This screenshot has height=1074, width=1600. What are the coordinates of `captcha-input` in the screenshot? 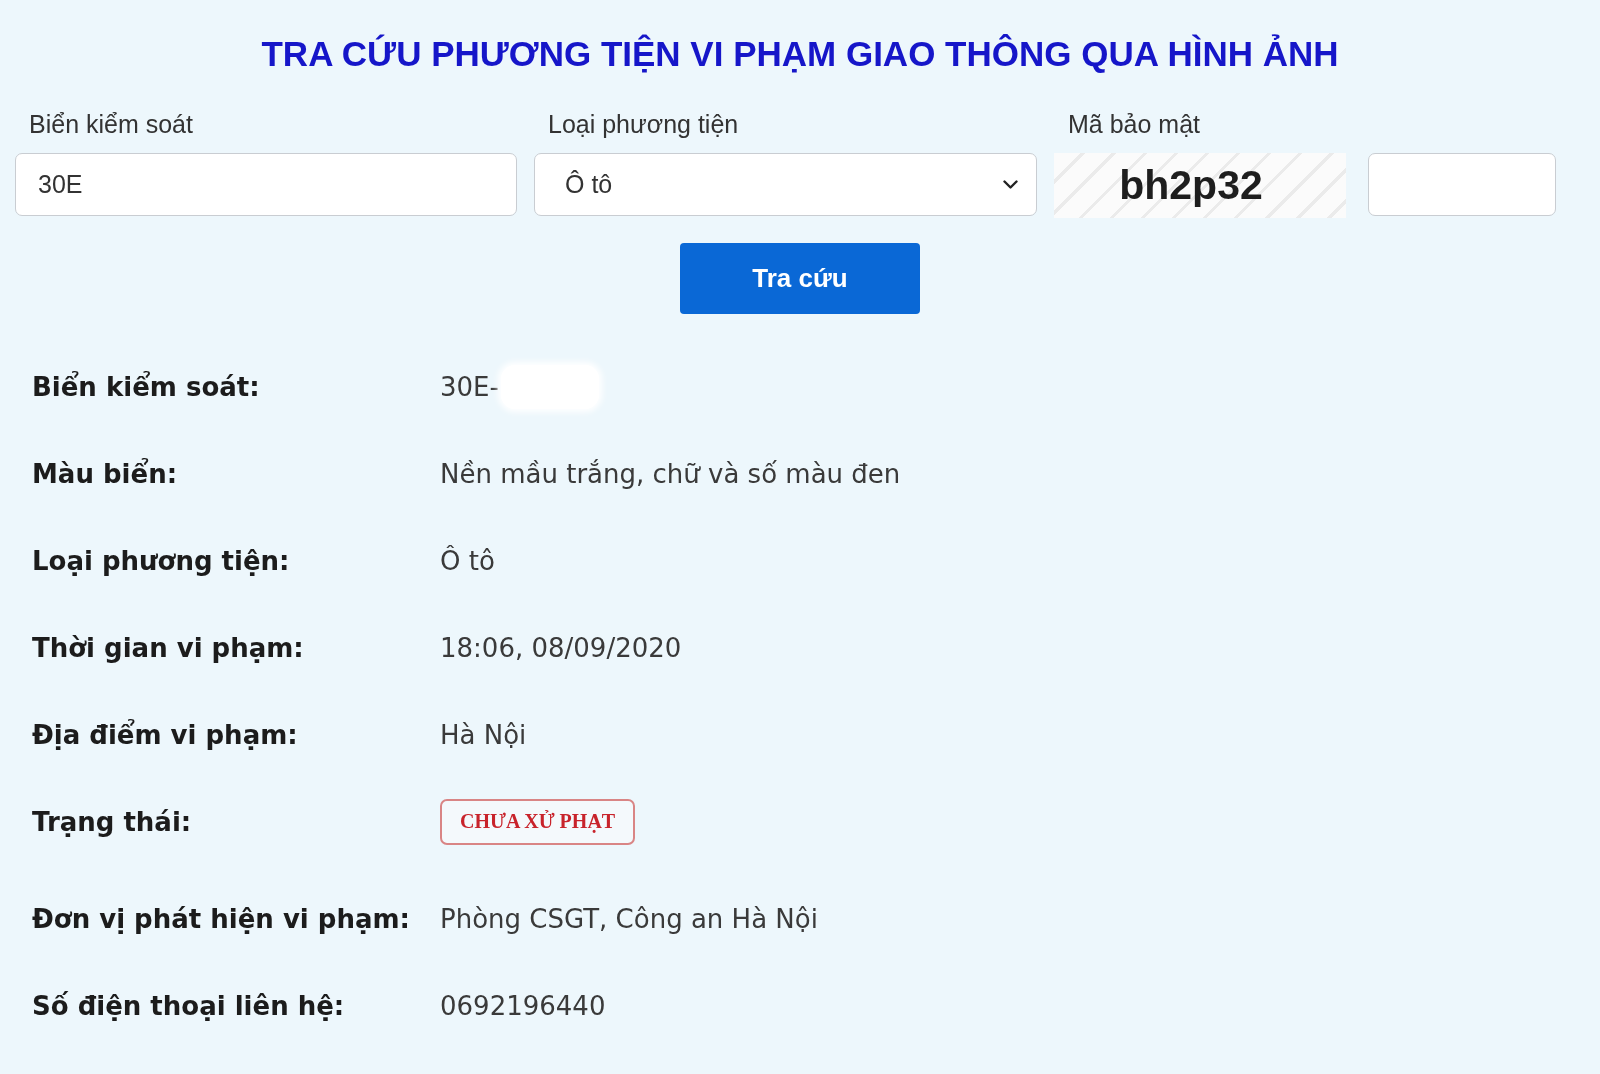 It's located at (1462, 184).